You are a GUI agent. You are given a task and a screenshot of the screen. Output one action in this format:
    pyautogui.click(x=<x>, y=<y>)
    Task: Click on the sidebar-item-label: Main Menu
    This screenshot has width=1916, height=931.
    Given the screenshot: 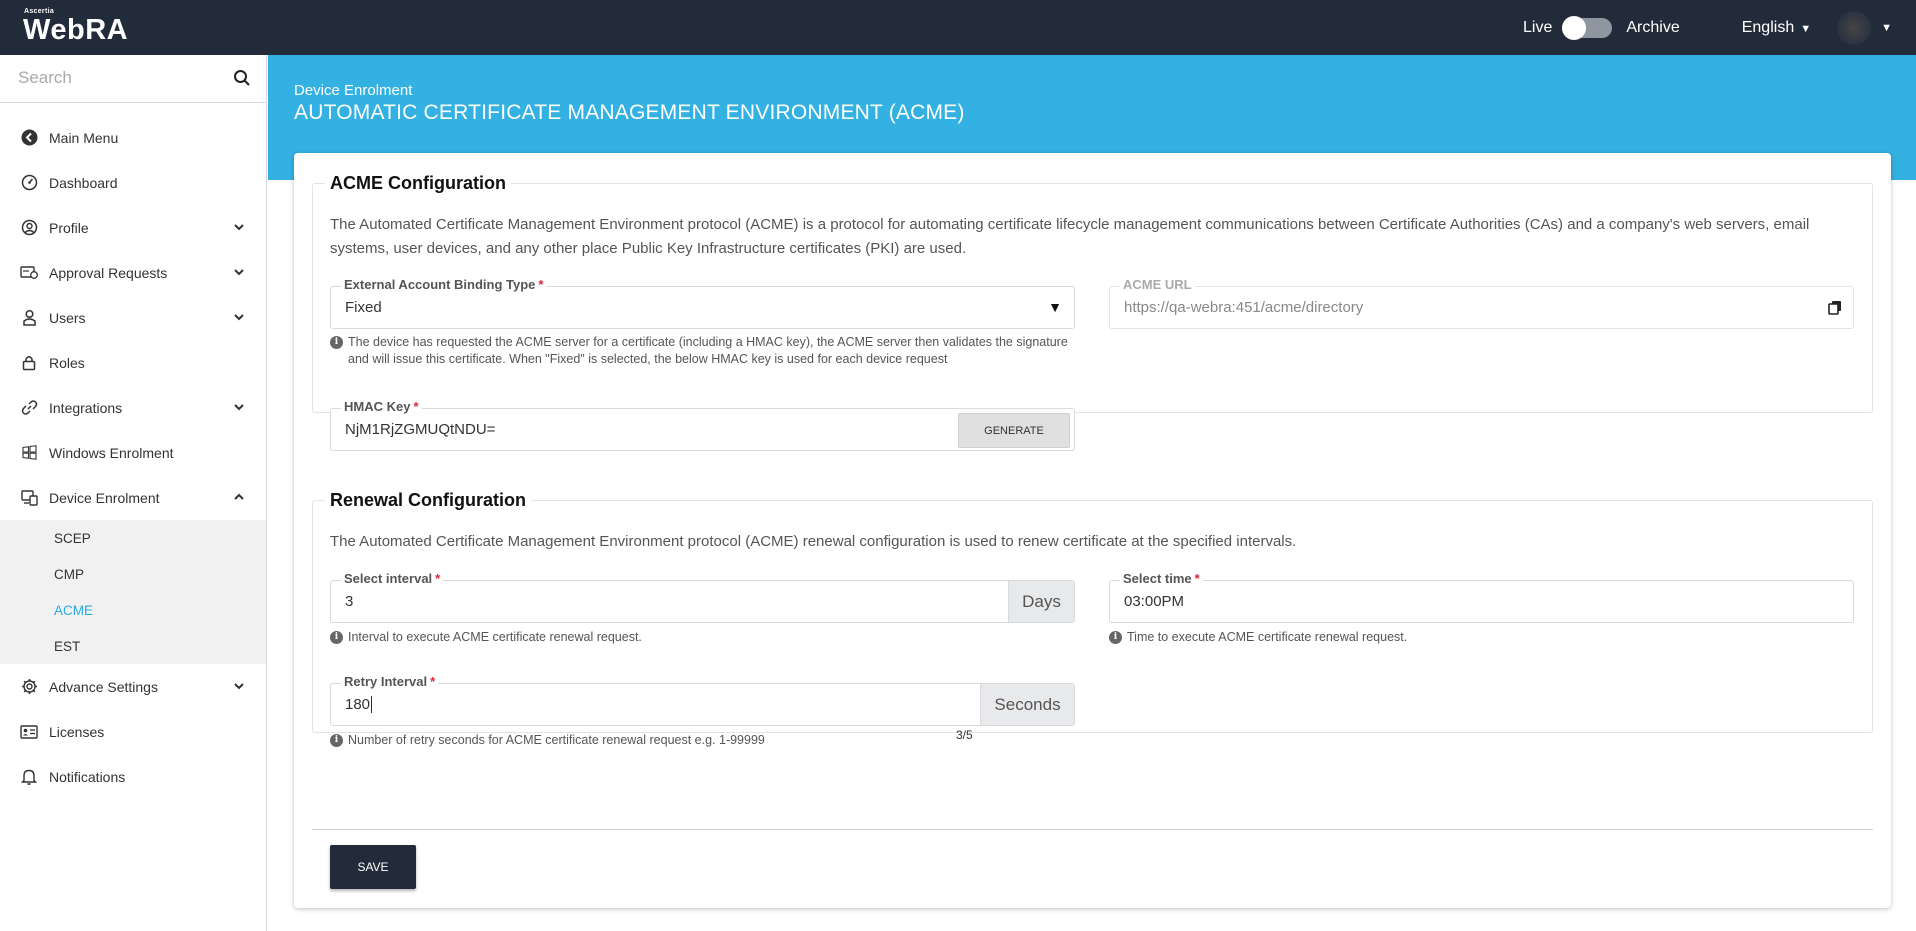 What is the action you would take?
    pyautogui.click(x=84, y=137)
    